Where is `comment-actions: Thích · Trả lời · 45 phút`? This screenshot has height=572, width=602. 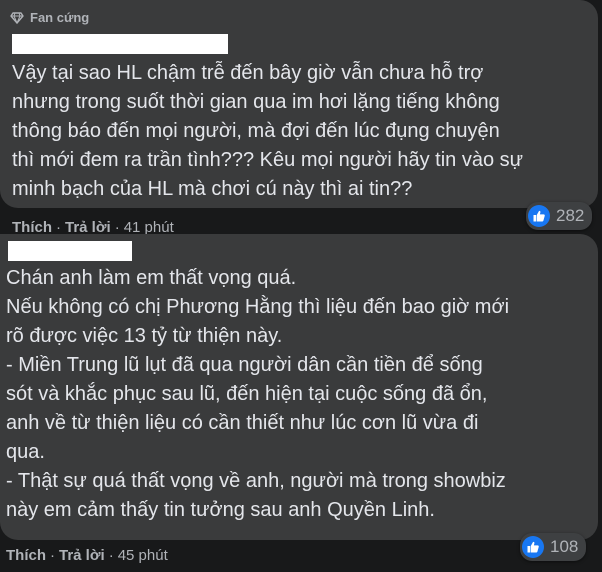
comment-actions: Thích · Trả lời · 45 phút is located at coordinates (87, 555).